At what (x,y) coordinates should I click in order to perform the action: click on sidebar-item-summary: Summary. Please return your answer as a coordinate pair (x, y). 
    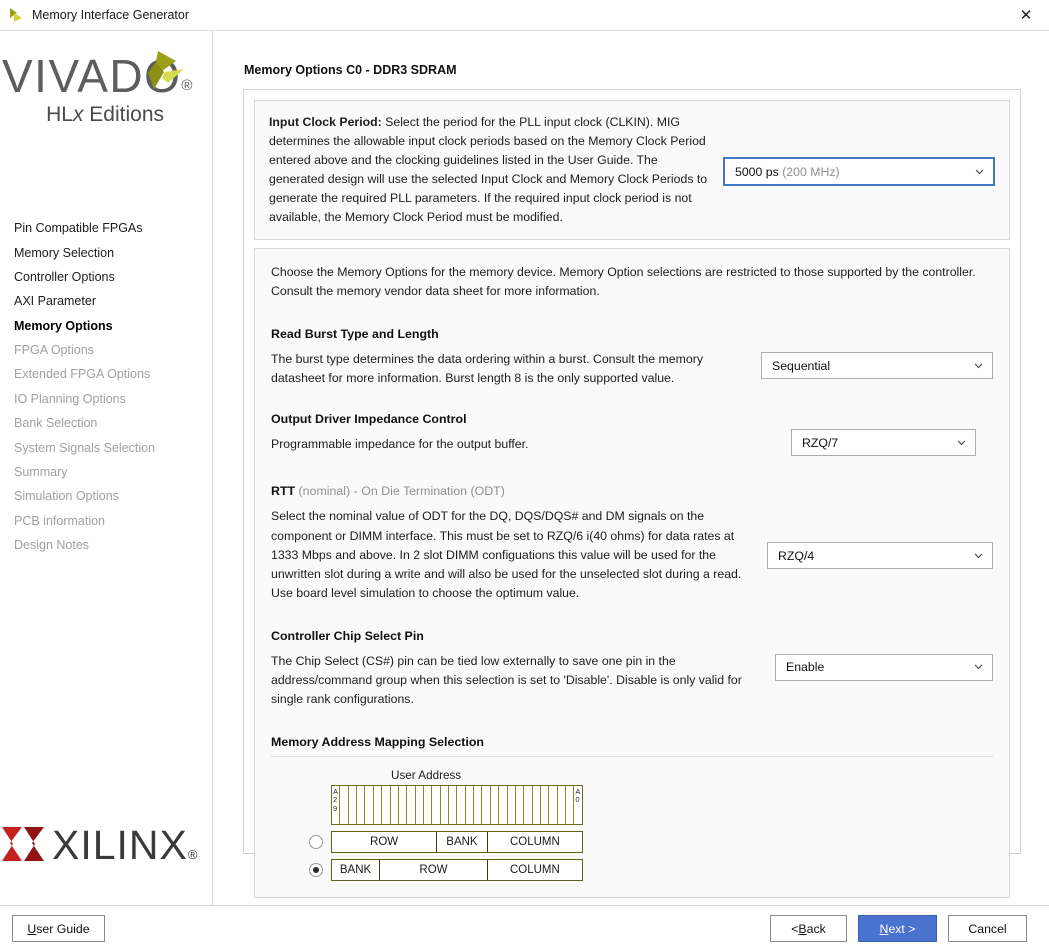
    Looking at the image, I should click on (113, 472).